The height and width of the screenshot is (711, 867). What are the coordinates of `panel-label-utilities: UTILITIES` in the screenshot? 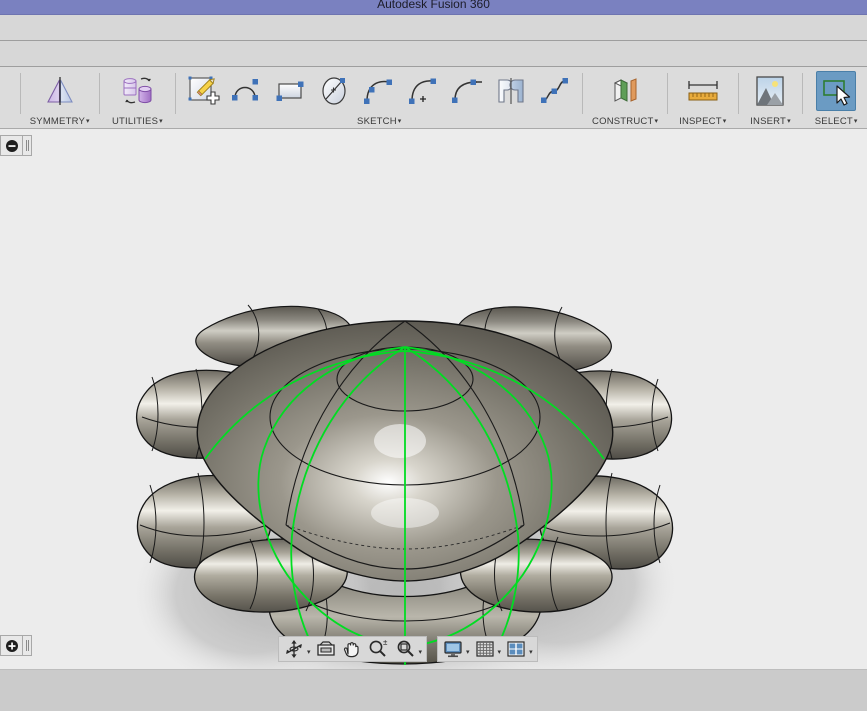 It's located at (135, 121).